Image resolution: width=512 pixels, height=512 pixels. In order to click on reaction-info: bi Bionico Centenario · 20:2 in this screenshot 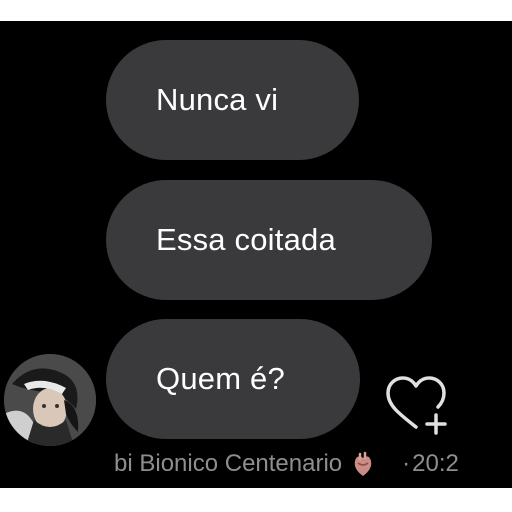, I will do `click(286, 464)`.